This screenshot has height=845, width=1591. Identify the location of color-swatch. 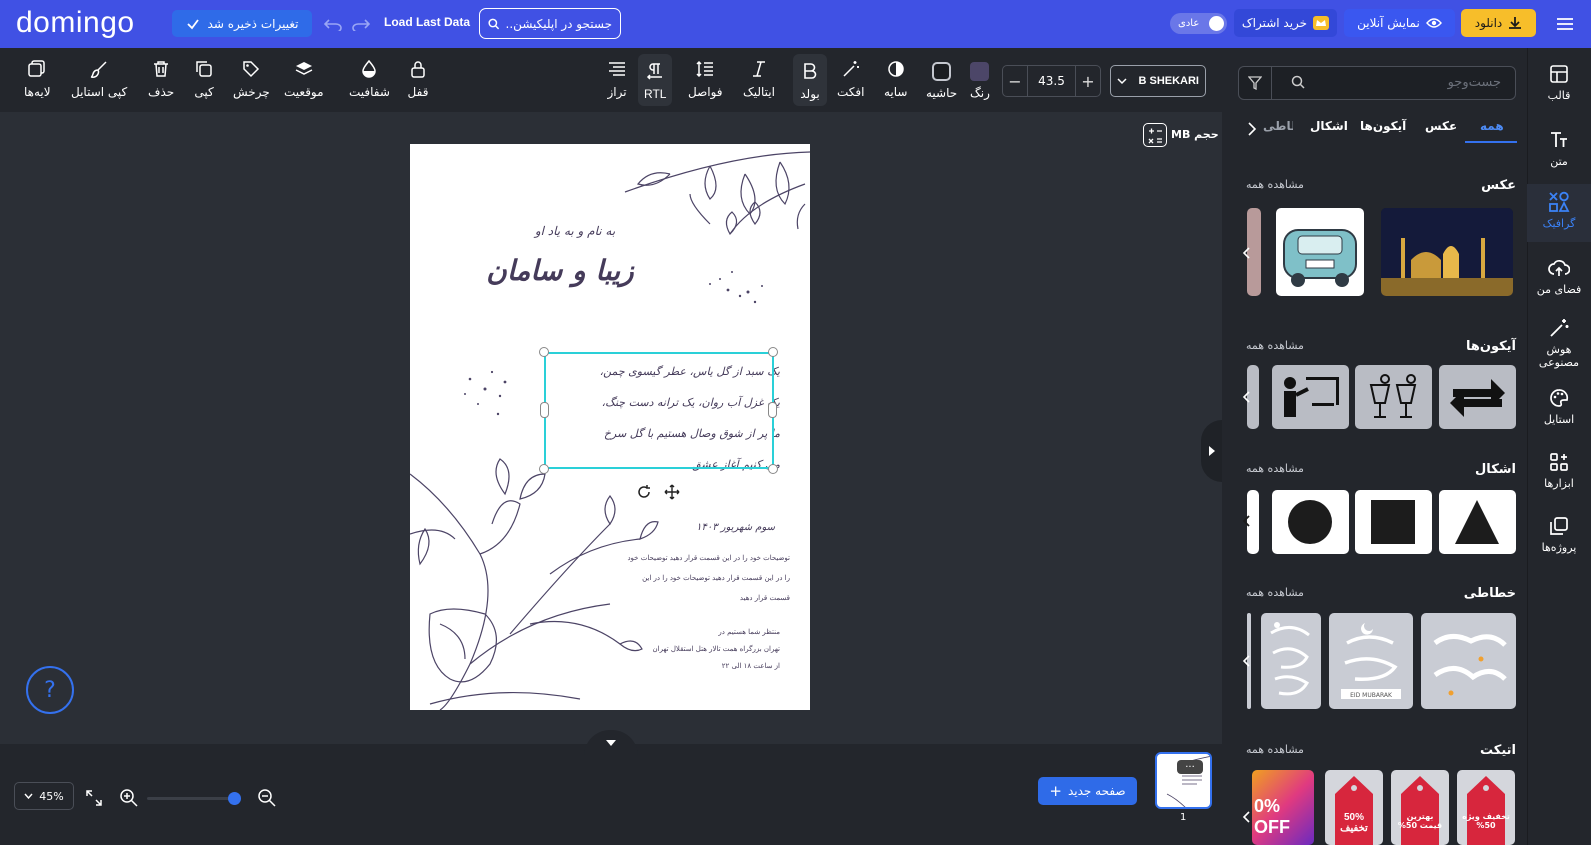
(979, 71).